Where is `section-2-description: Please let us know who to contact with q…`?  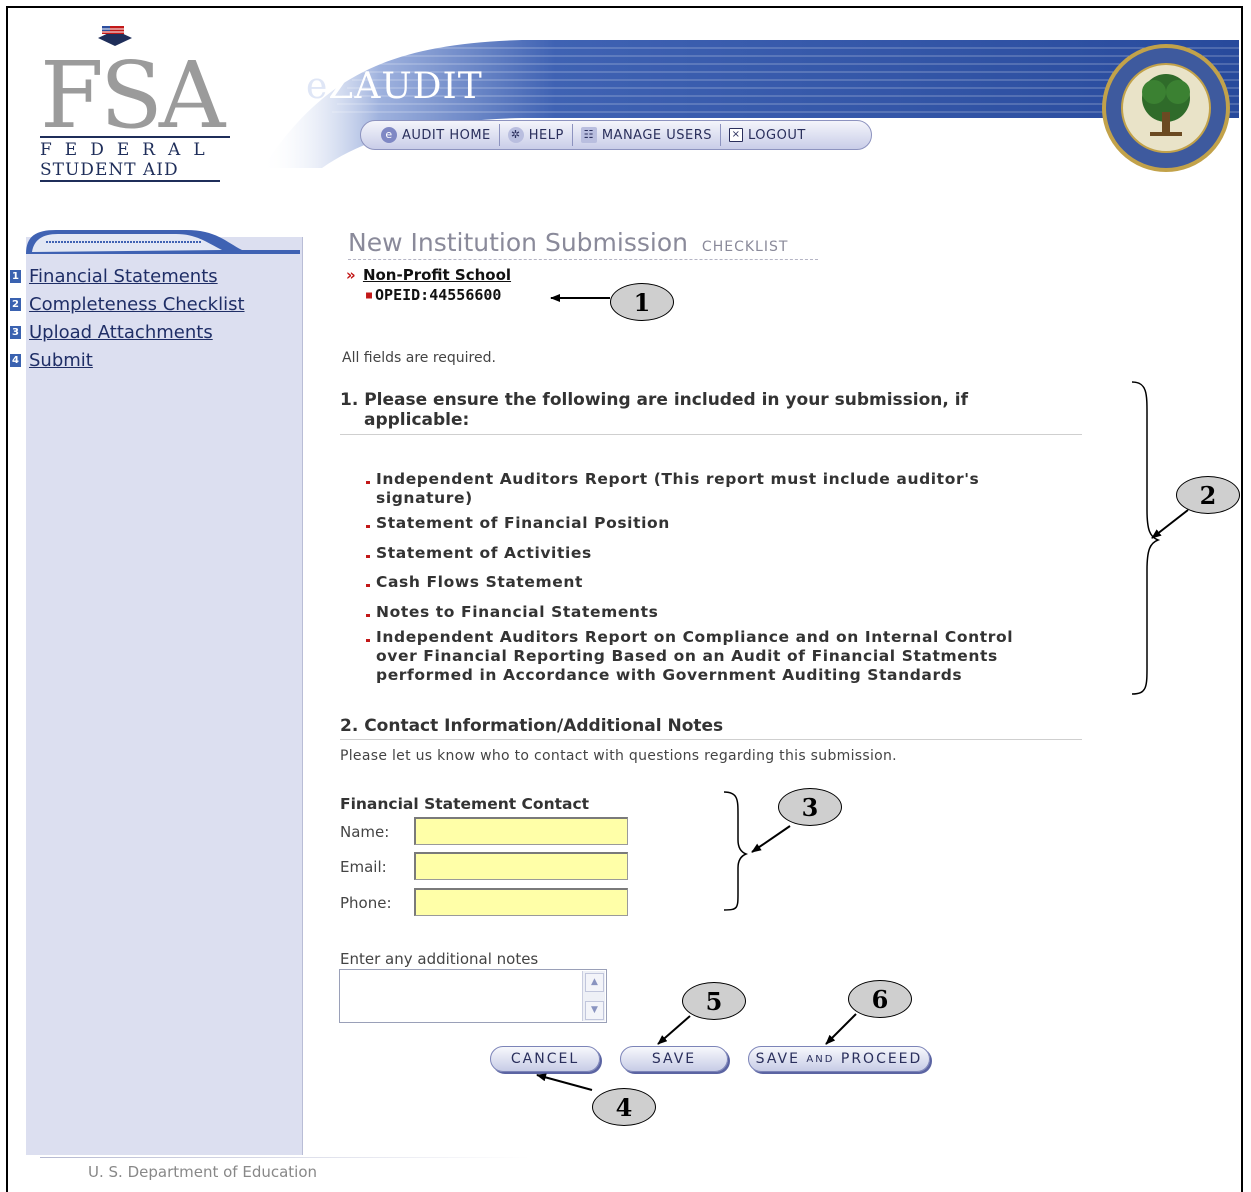
section-2-description: Please let us know who to contact with q… is located at coordinates (618, 756).